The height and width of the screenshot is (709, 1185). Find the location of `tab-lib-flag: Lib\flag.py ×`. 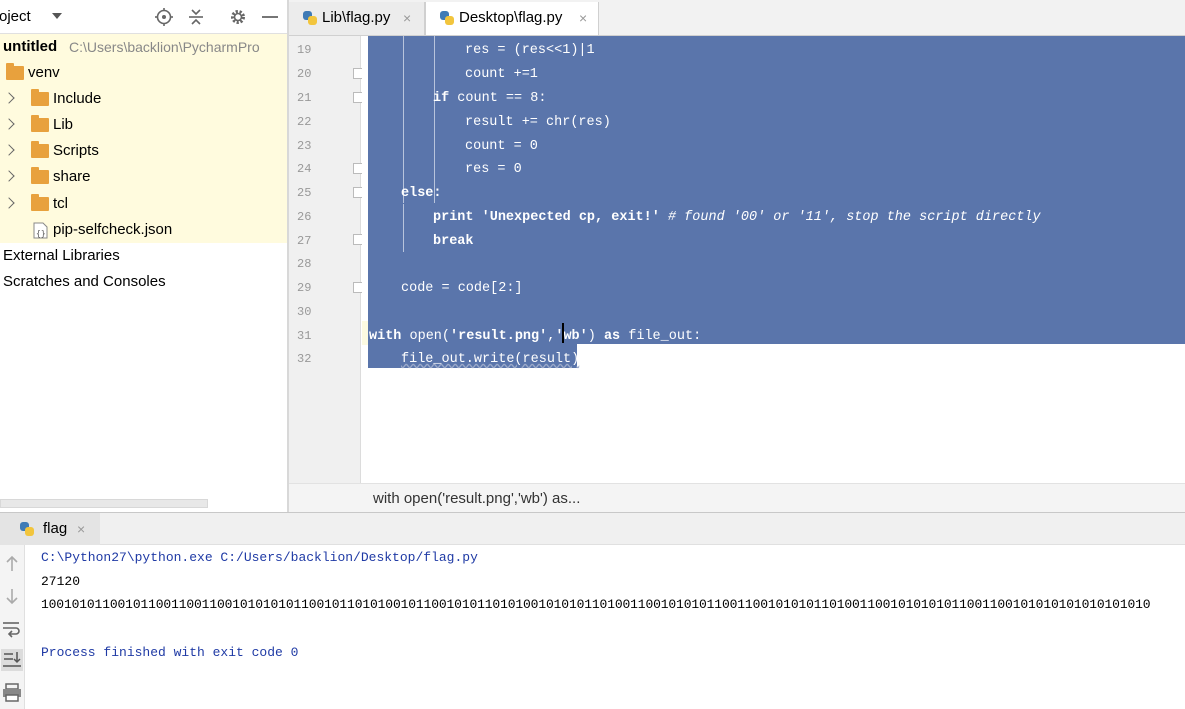

tab-lib-flag: Lib\flag.py × is located at coordinates (357, 18).